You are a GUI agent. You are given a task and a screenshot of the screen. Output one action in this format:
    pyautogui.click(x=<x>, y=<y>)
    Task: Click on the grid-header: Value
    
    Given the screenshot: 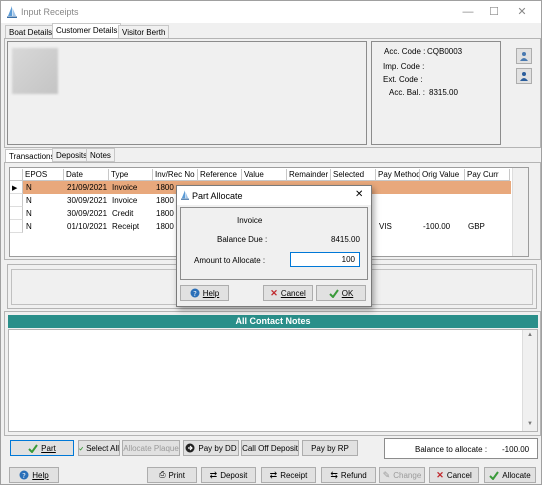 What is the action you would take?
    pyautogui.click(x=264, y=175)
    